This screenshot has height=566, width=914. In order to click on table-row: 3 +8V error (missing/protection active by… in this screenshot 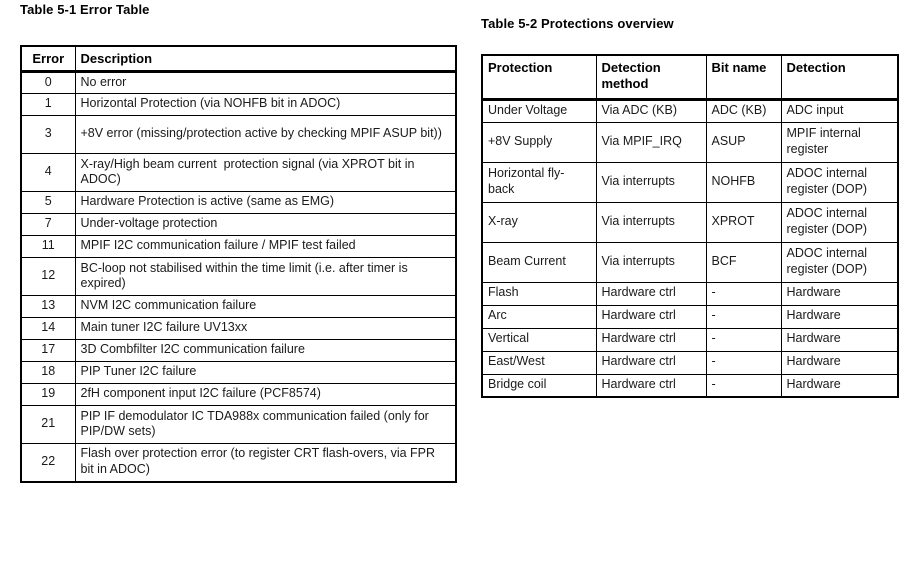, I will do `click(238, 134)`.